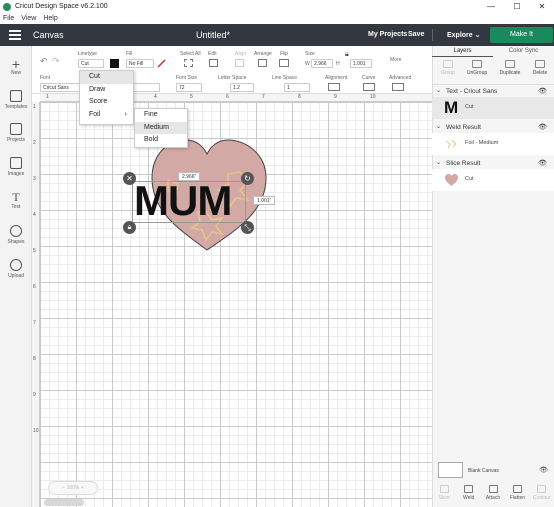 The image size is (554, 507). Describe the element at coordinates (129, 178) in the screenshot. I see `delete-handle-icon: ✕` at that location.